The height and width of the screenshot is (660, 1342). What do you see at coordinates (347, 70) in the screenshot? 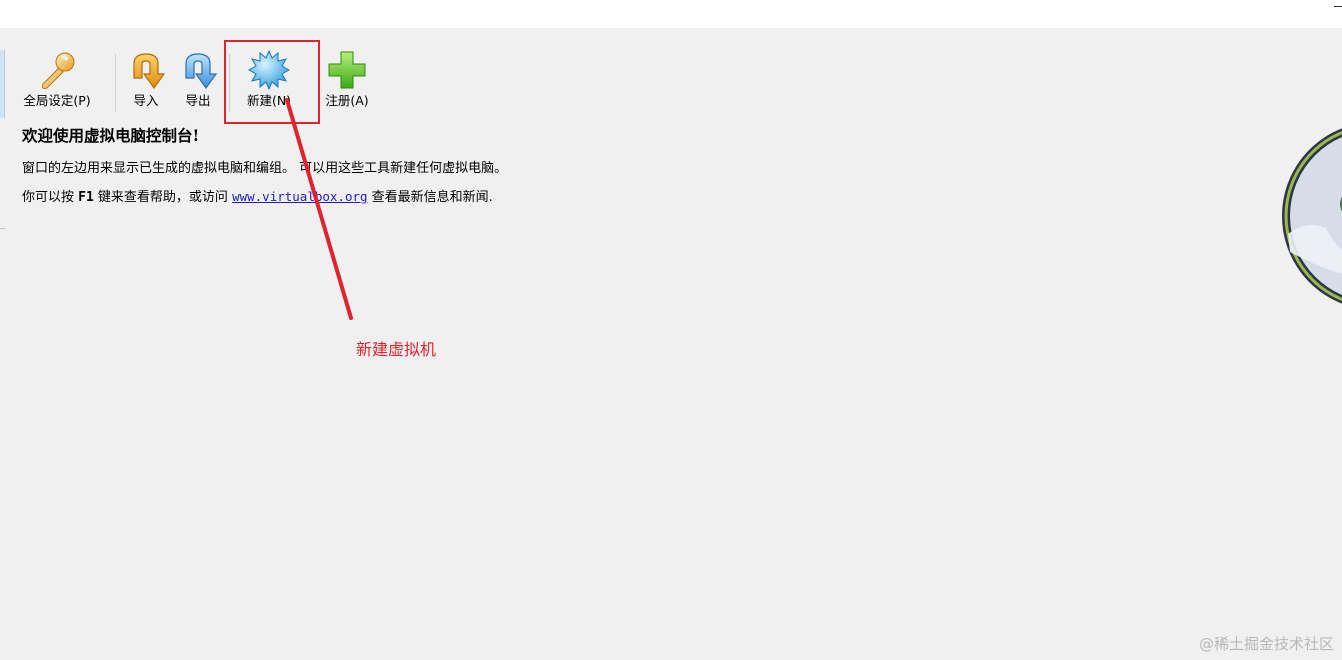
I see `plus-icon` at bounding box center [347, 70].